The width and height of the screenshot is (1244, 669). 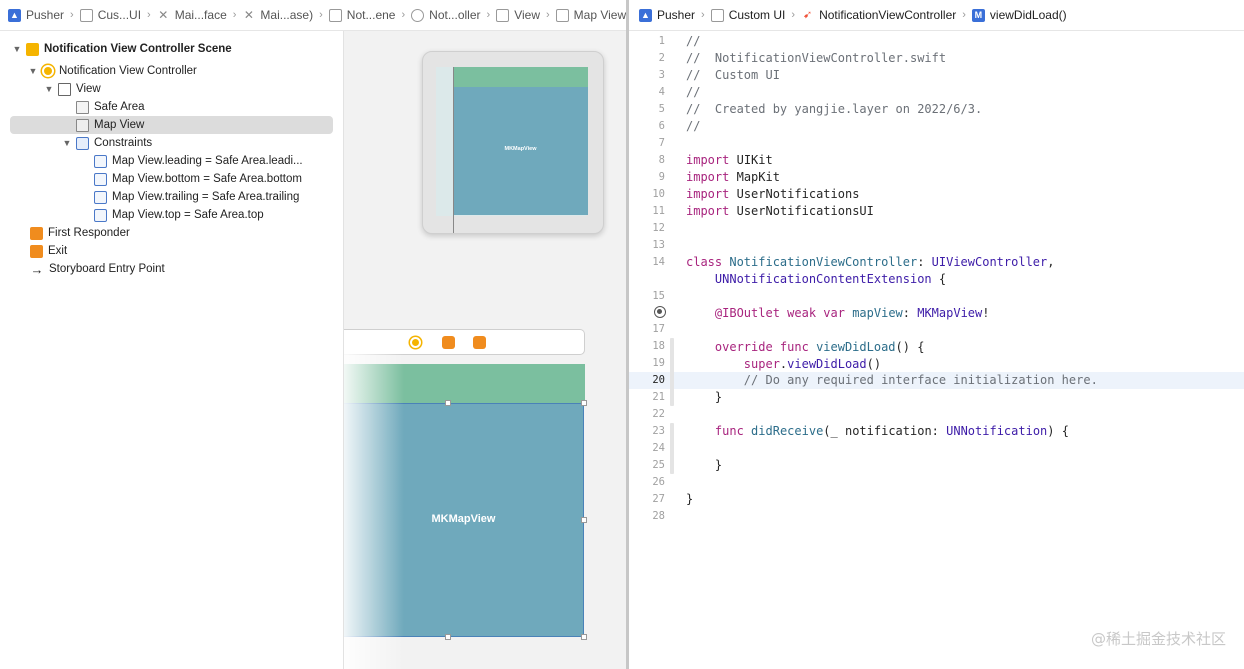 I want to click on folder-icon, so click(x=717, y=15).